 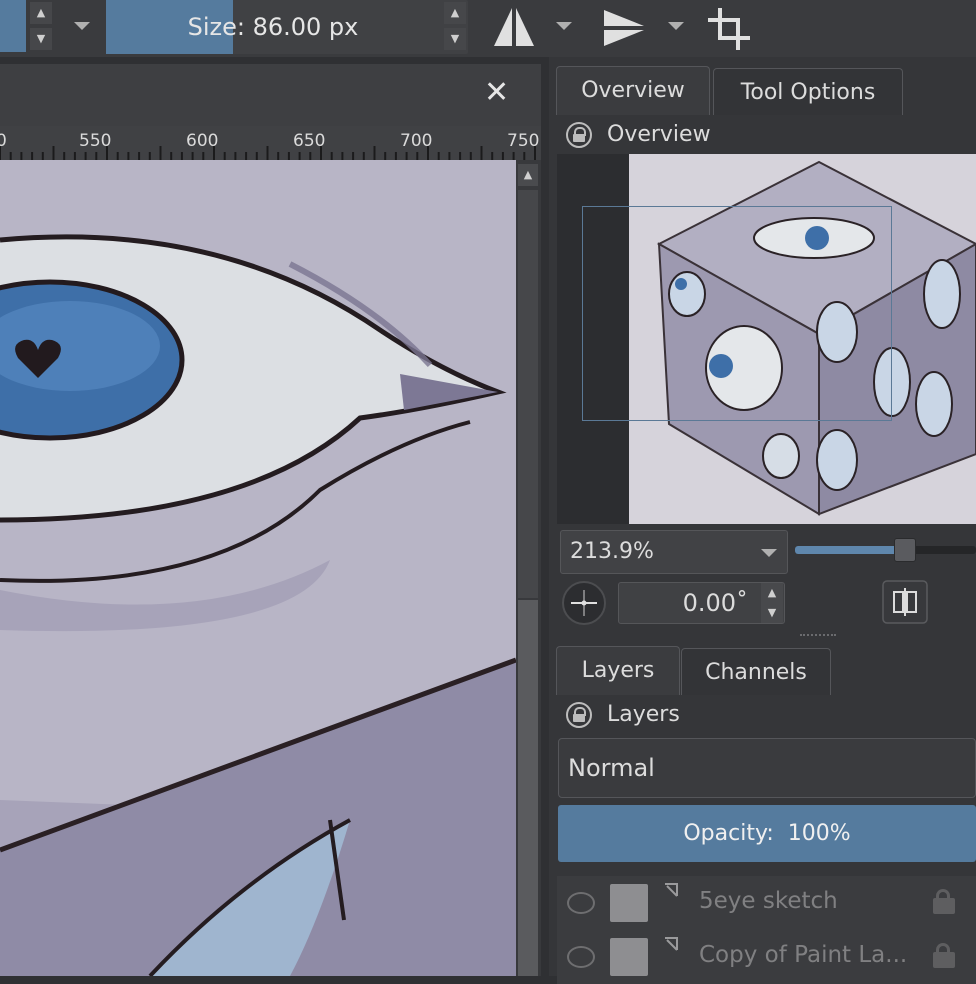 What do you see at coordinates (488, 28) in the screenshot?
I see `top-toolbar: ▲ ▼ Size: 86.00 px ▲ ▼` at bounding box center [488, 28].